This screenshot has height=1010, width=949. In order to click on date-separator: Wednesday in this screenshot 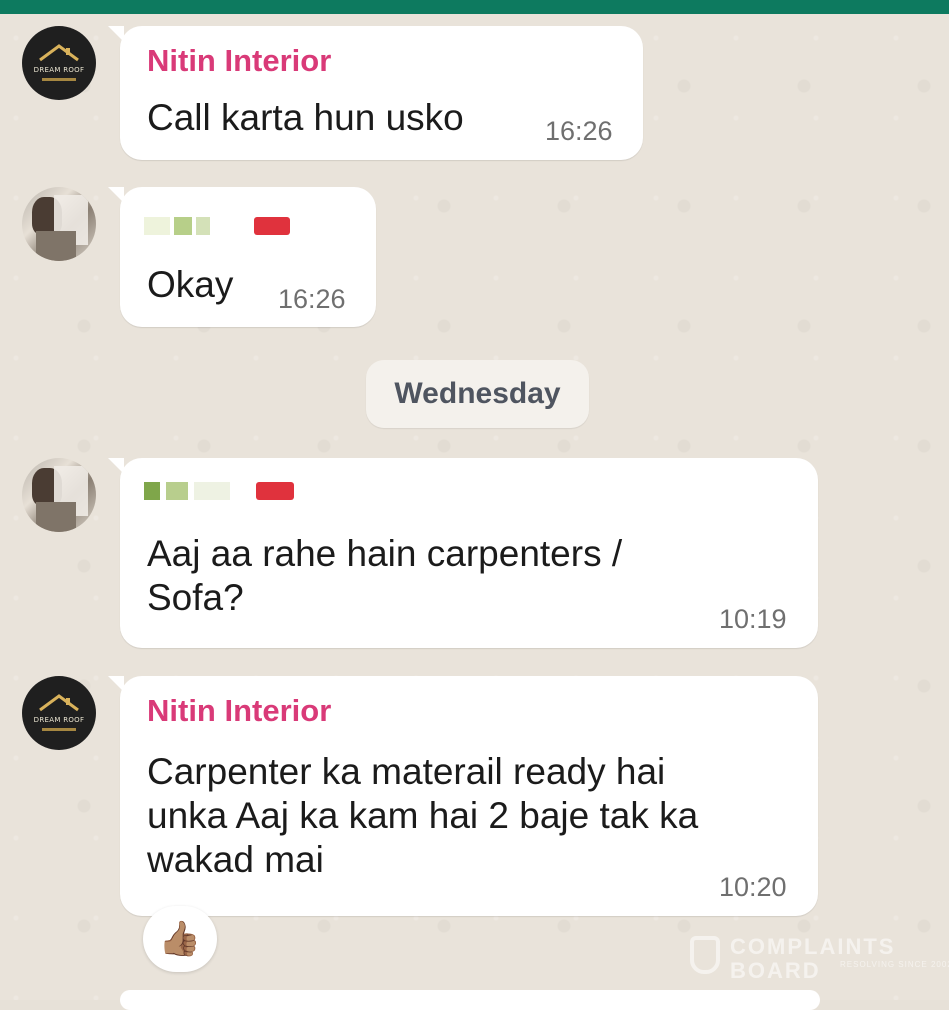, I will do `click(477, 394)`.